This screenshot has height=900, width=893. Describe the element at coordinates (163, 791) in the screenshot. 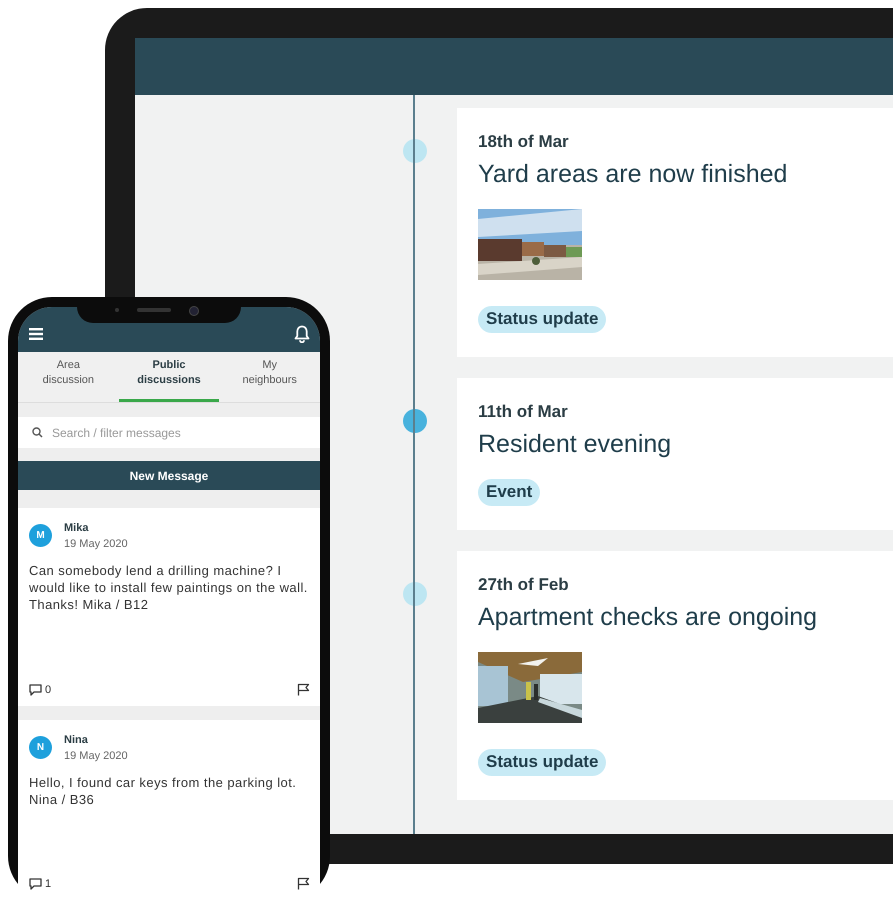

I see `message-text: Hello, I found car keys from the parking lot. Nina / B36` at that location.